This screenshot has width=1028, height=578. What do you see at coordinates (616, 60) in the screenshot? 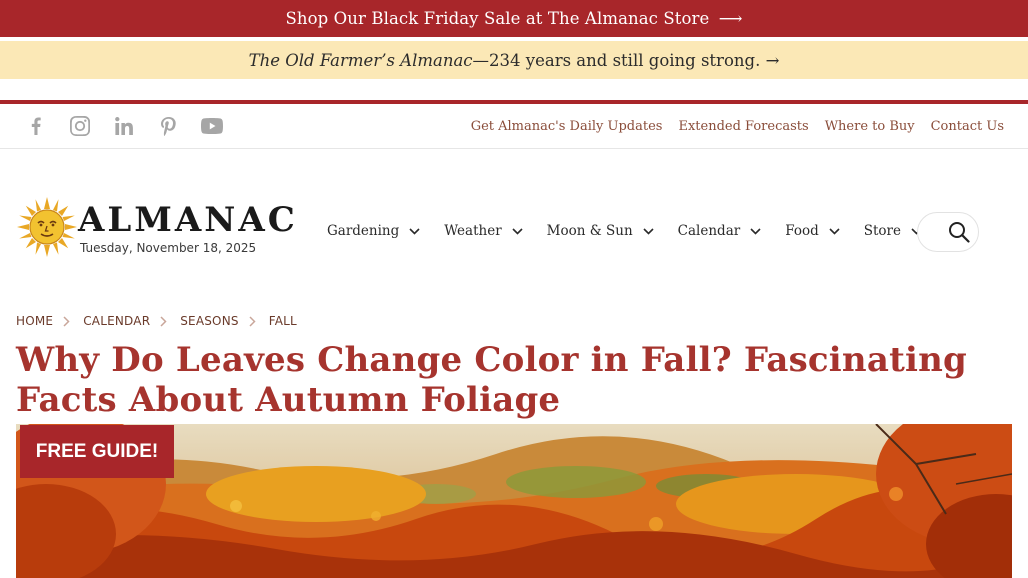
I see `tagline-text: —234 years and still going strong.` at bounding box center [616, 60].